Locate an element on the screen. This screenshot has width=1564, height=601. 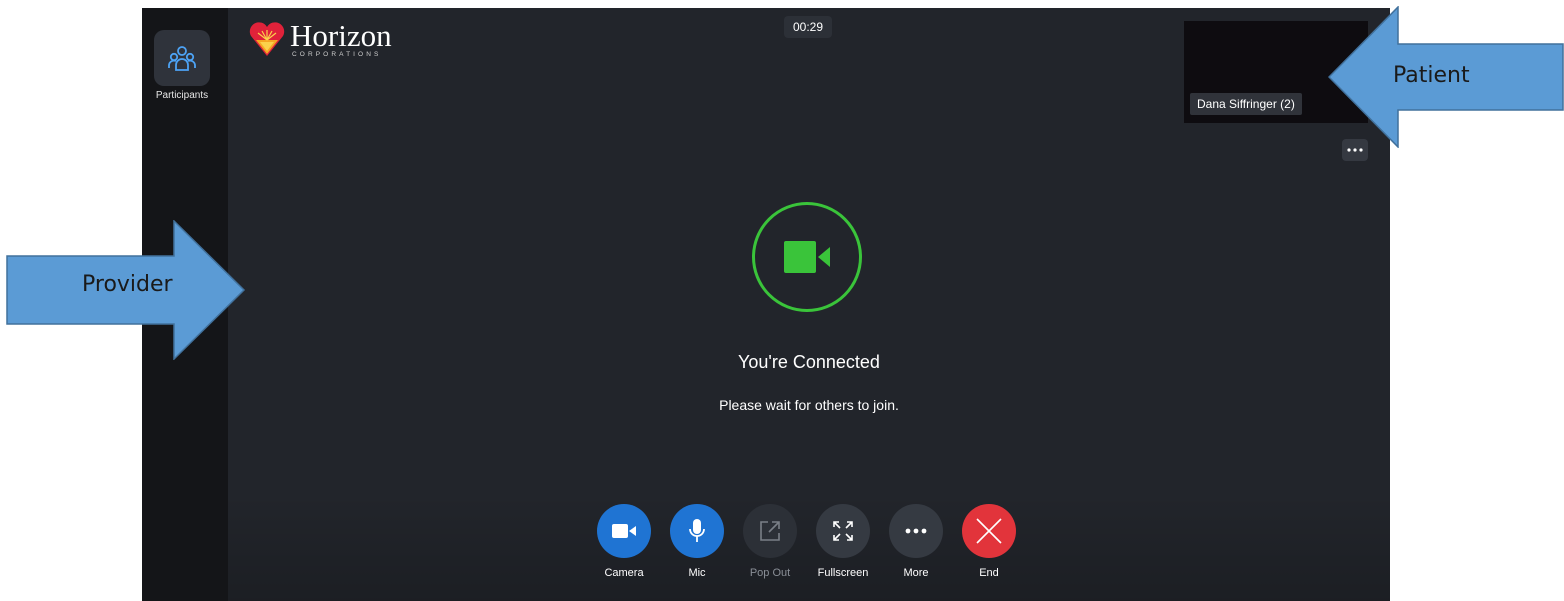
logo-text: Horizon CORPORATIONS is located at coordinates (341, 38).